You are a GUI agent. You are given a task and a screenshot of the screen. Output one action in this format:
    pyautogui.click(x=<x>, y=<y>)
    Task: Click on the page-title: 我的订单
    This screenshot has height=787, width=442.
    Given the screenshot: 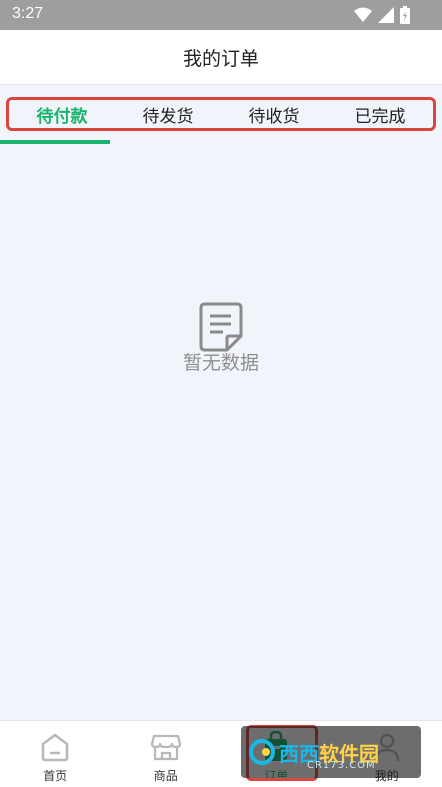 What is the action you would take?
    pyautogui.click(x=221, y=57)
    